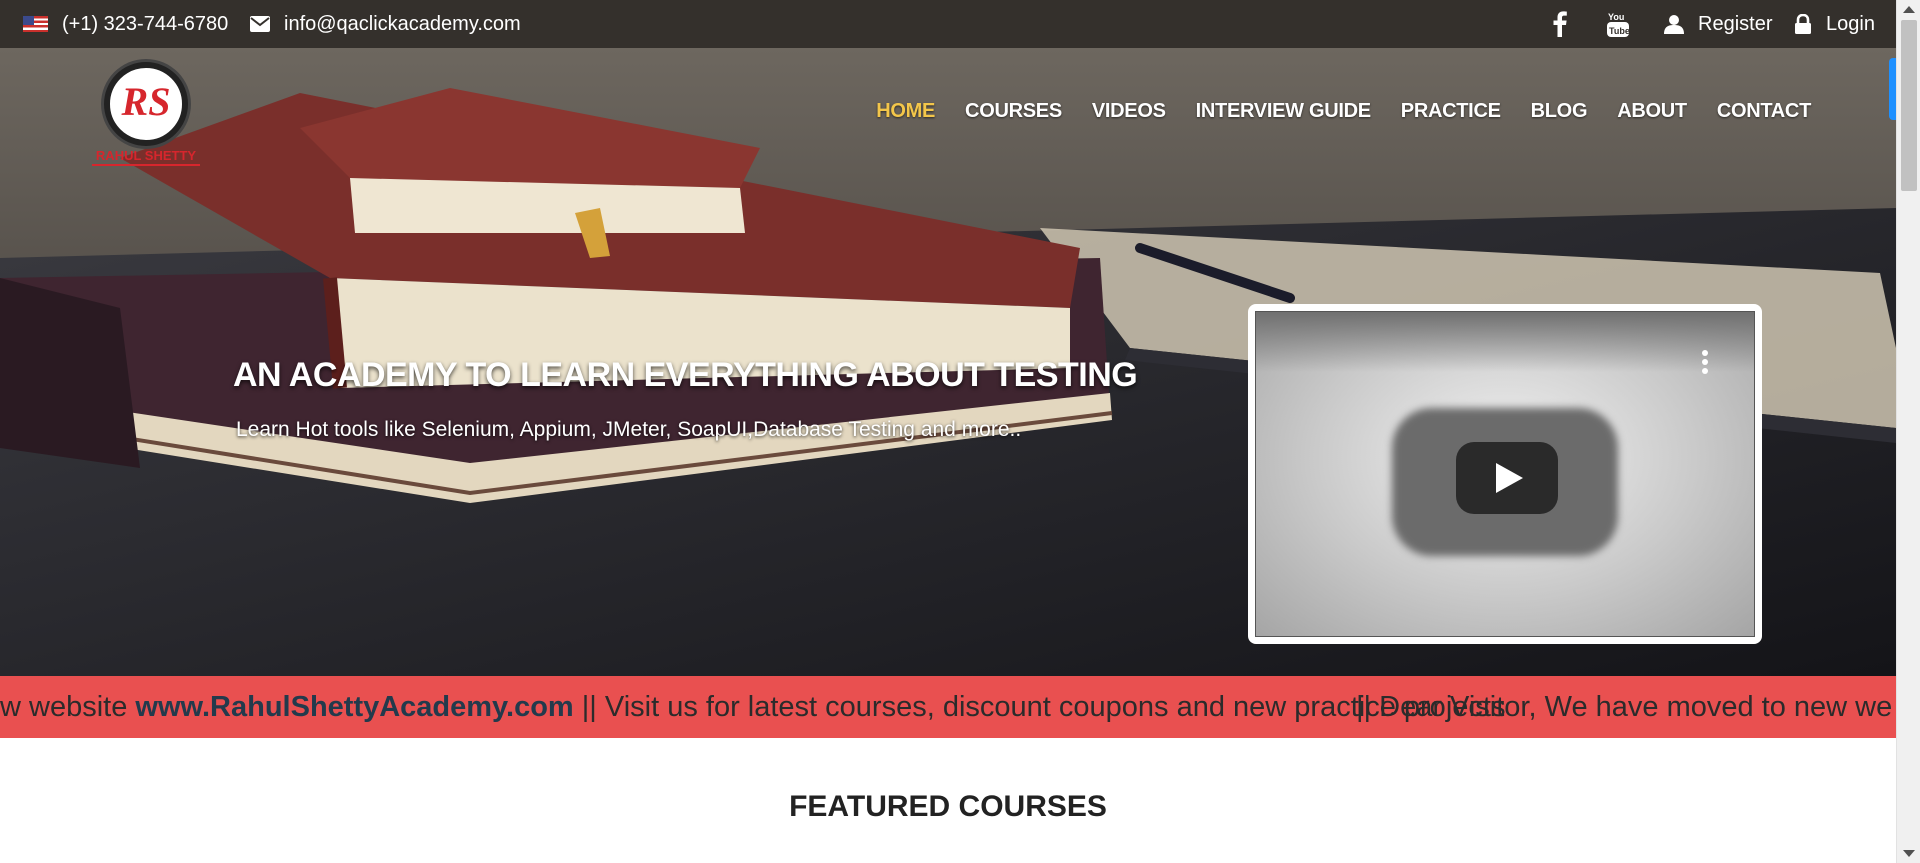 The height and width of the screenshot is (863, 1920). What do you see at coordinates (1451, 111) in the screenshot?
I see `nav-practice: PRACTICE` at bounding box center [1451, 111].